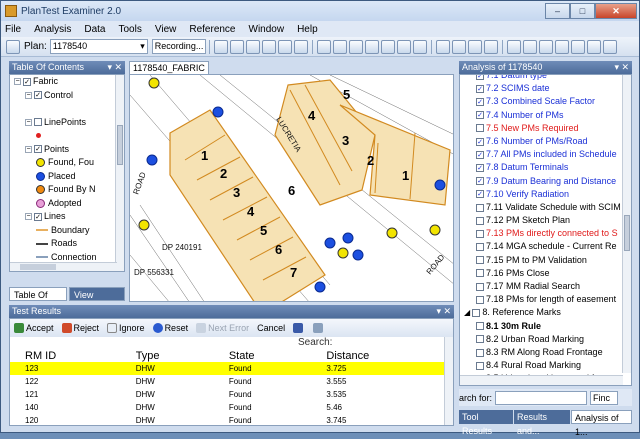 Image resolution: width=640 pixels, height=439 pixels. Describe the element at coordinates (545, 312) in the screenshot. I see `analysis-item: ◢ 8. Reference Marks` at that location.